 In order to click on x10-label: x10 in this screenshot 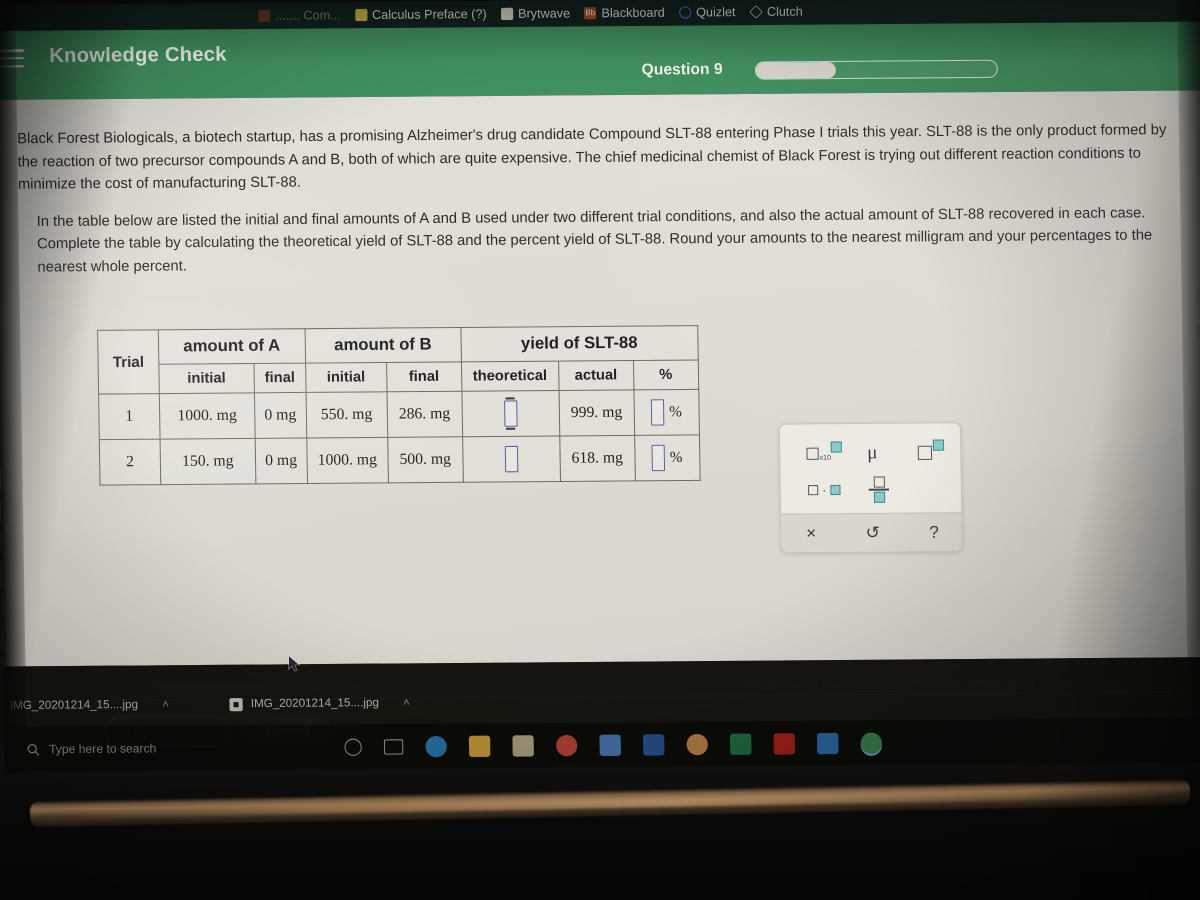, I will do `click(825, 458)`.